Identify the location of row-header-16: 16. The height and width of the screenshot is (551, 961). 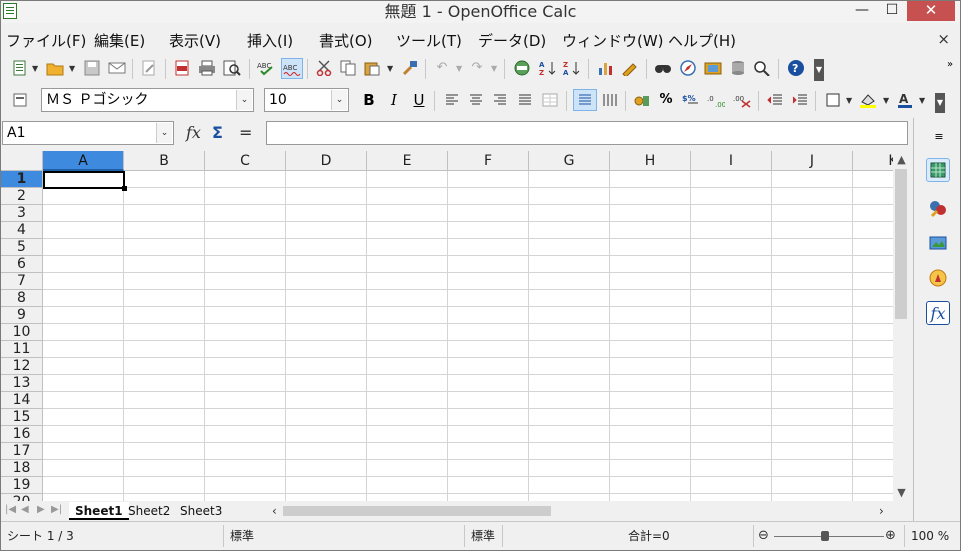
(22, 434).